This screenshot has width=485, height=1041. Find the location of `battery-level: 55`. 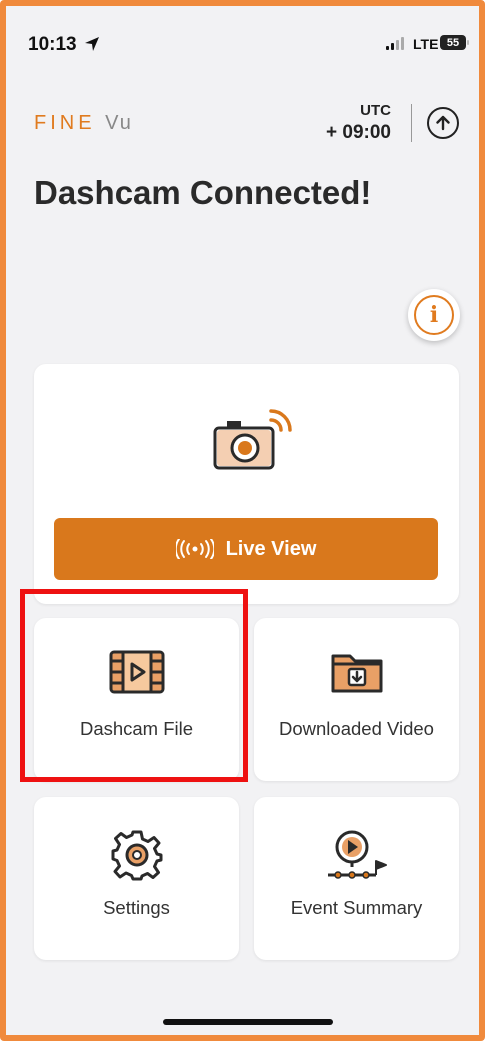

battery-level: 55 is located at coordinates (453, 42).